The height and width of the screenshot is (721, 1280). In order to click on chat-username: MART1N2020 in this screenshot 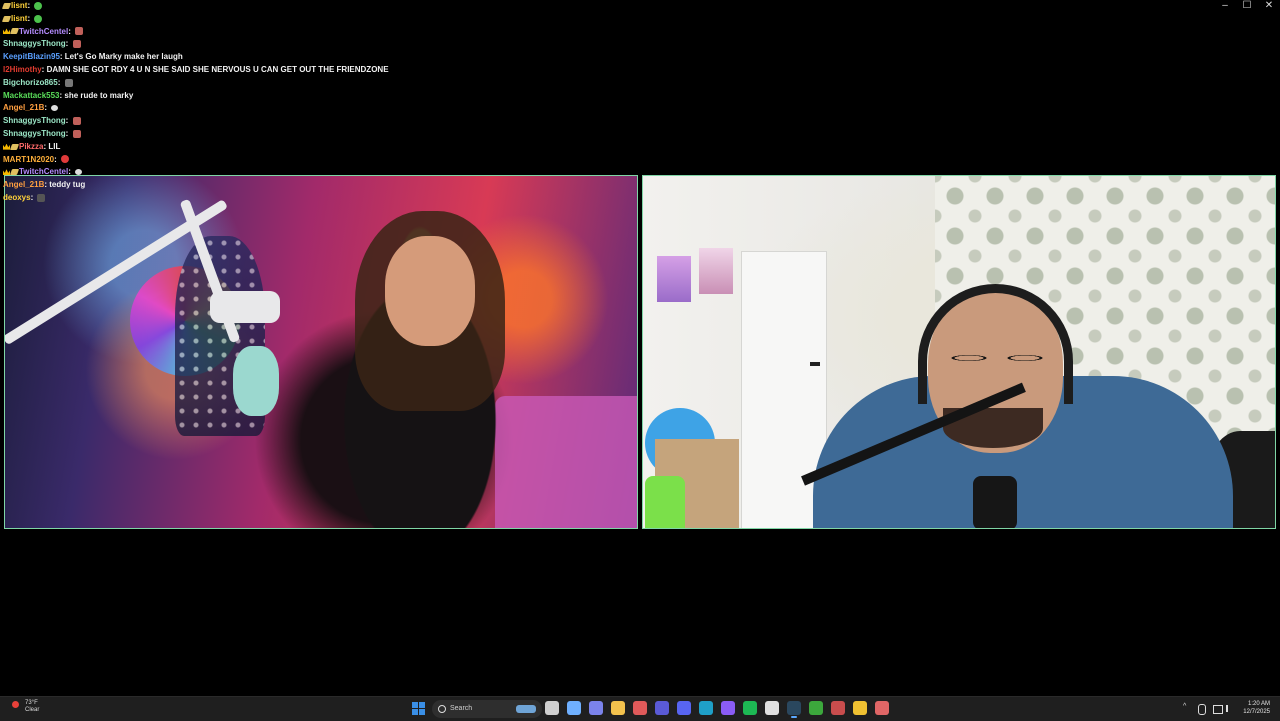, I will do `click(28, 159)`.